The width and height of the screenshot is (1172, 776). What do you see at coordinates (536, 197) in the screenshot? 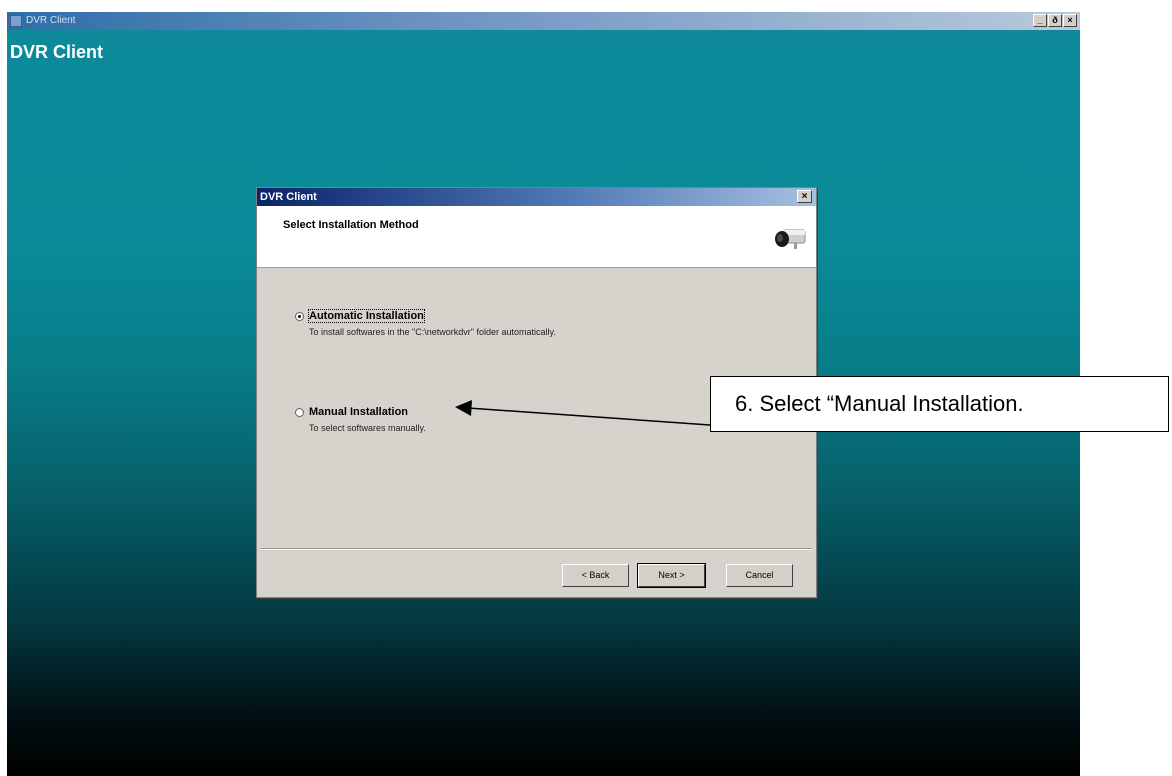
I see `dialog-titlebar: DVR Client ×` at bounding box center [536, 197].